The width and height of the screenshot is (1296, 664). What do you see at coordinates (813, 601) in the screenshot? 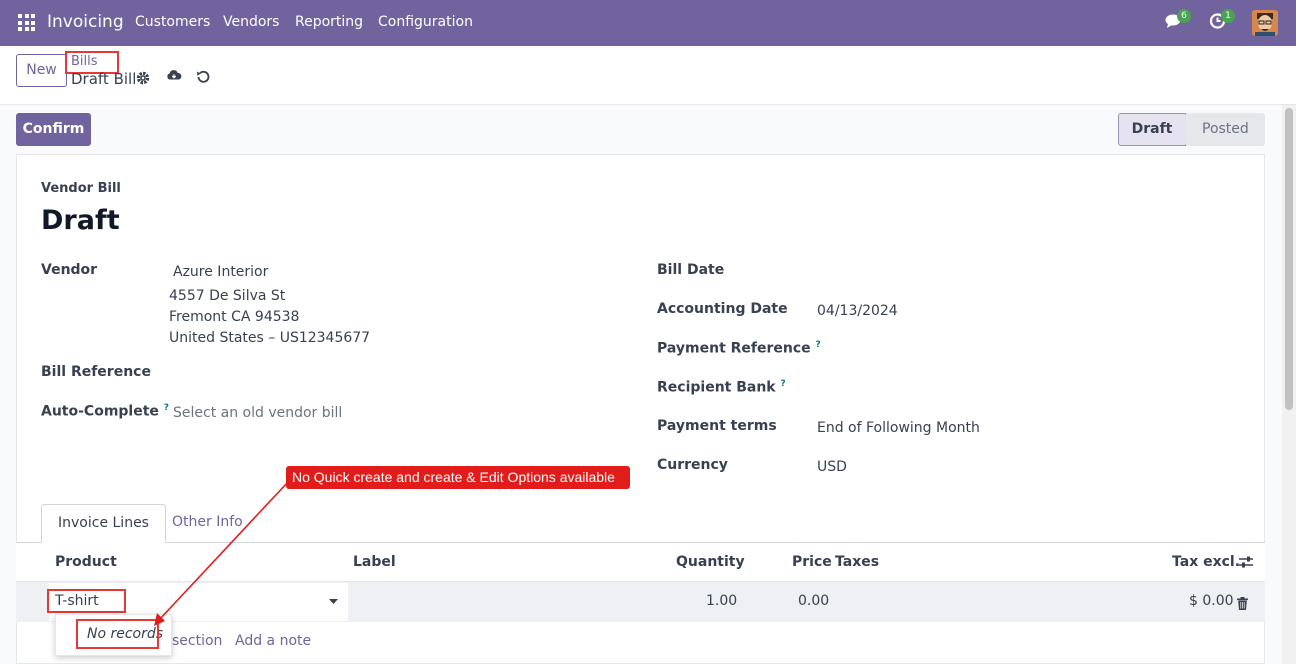
I see `price-cell: 0.00` at bounding box center [813, 601].